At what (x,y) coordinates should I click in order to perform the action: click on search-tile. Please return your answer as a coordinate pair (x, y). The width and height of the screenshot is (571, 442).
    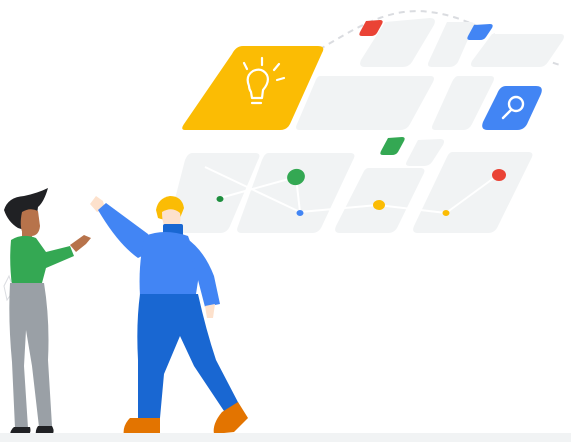
    Looking at the image, I should click on (512, 108).